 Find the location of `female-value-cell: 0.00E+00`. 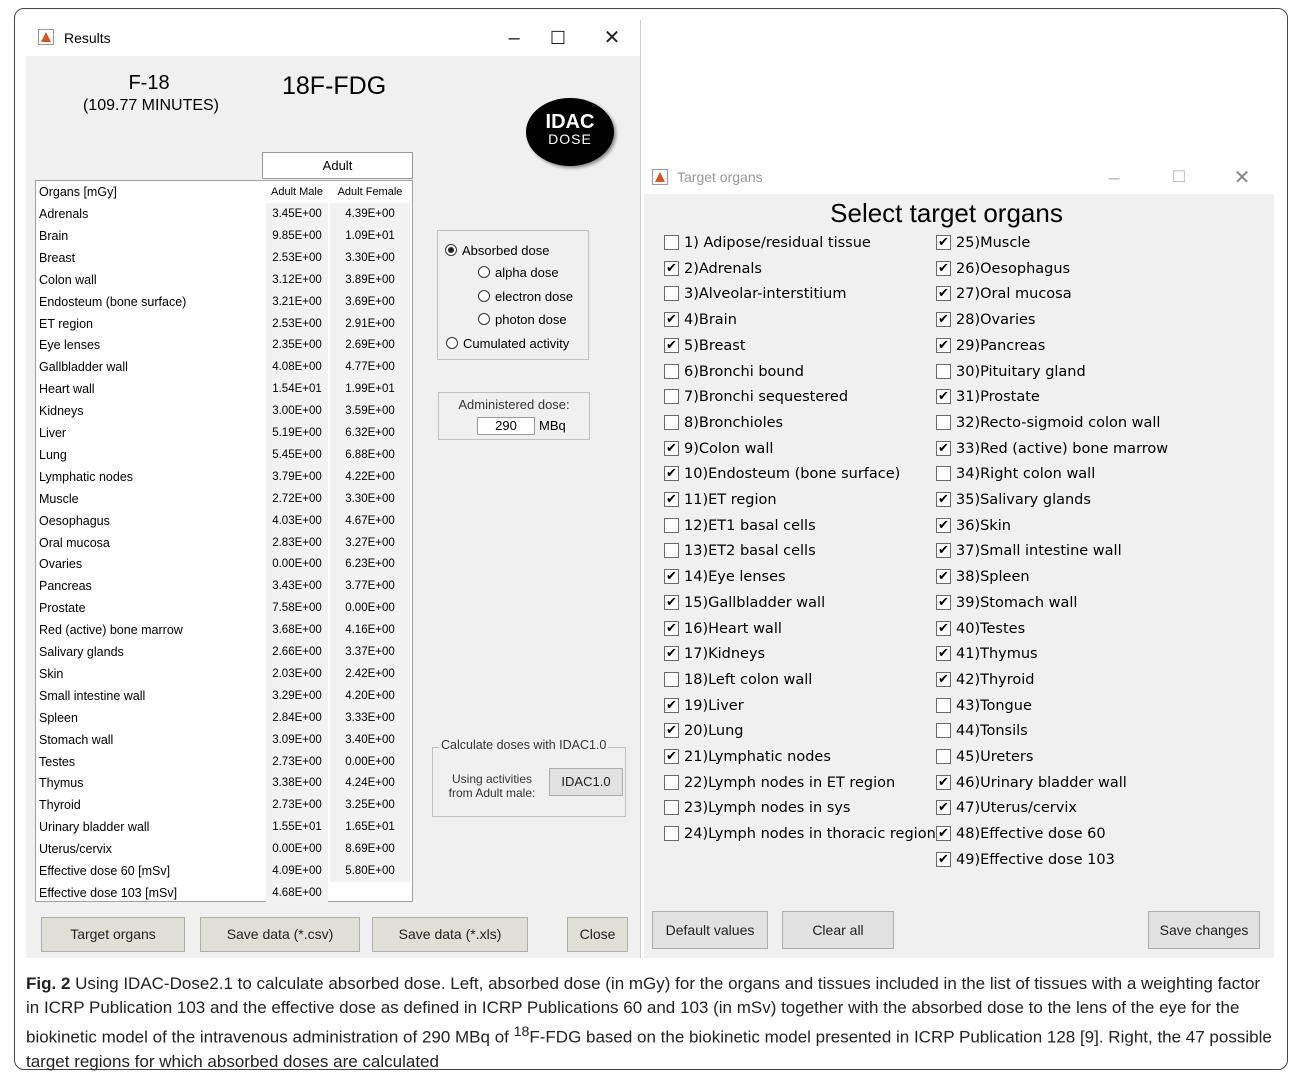

female-value-cell: 0.00E+00 is located at coordinates (370, 608).